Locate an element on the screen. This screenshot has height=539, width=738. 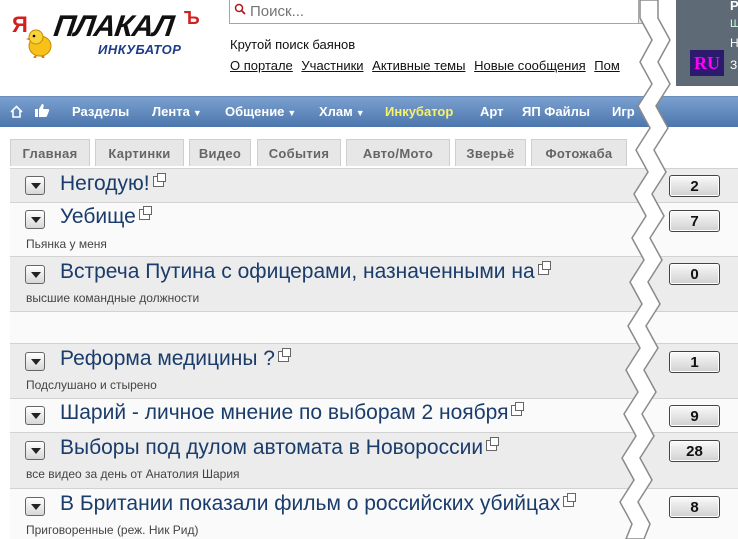
top-link-new-messages: Новые сообщения is located at coordinates (530, 65).